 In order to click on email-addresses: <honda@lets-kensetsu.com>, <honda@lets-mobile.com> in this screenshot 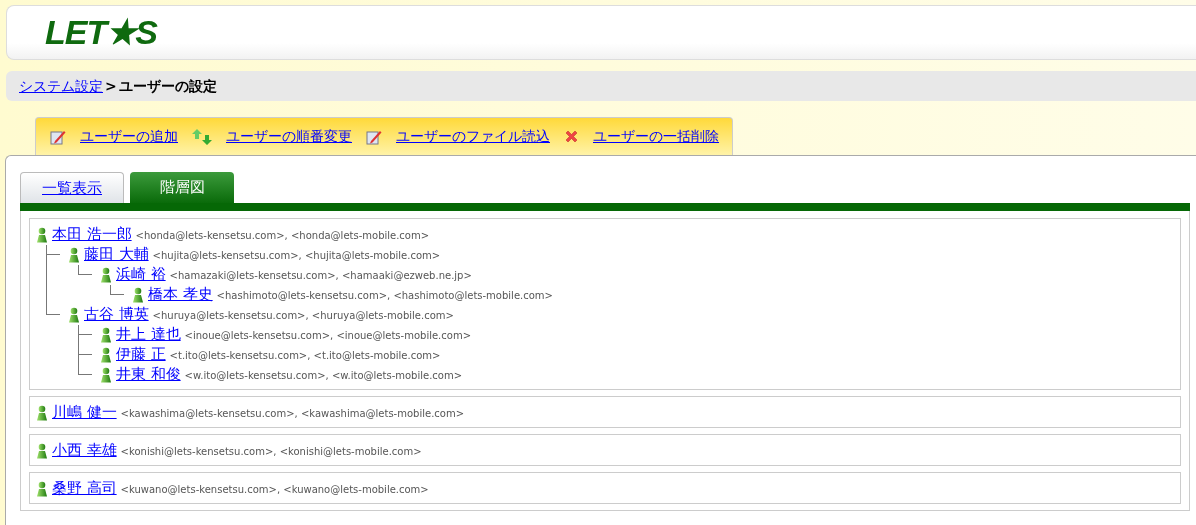, I will do `click(282, 235)`.